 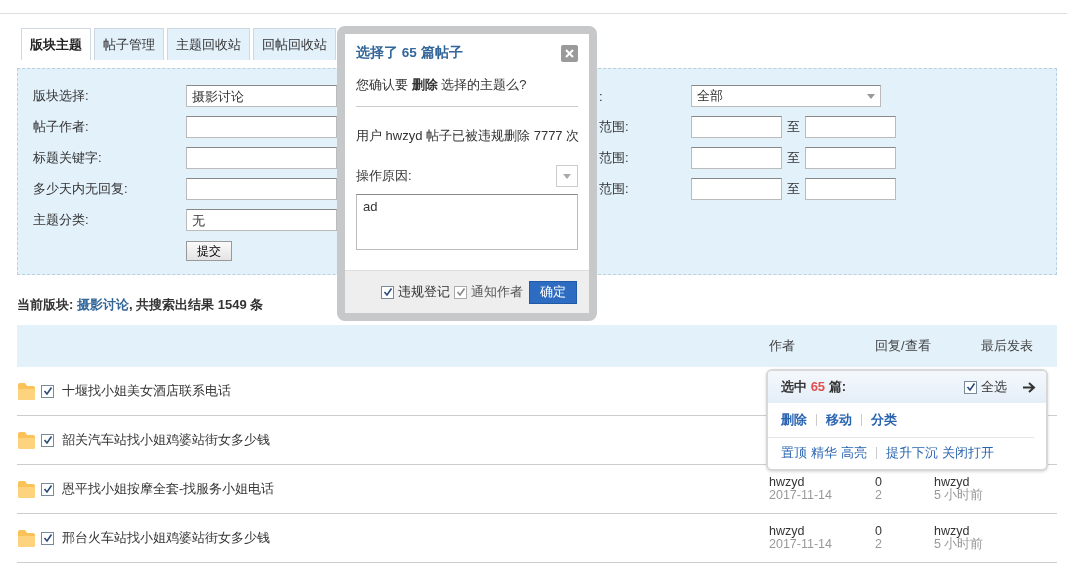 What do you see at coordinates (56, 44) in the screenshot?
I see `tab: 版块主题` at bounding box center [56, 44].